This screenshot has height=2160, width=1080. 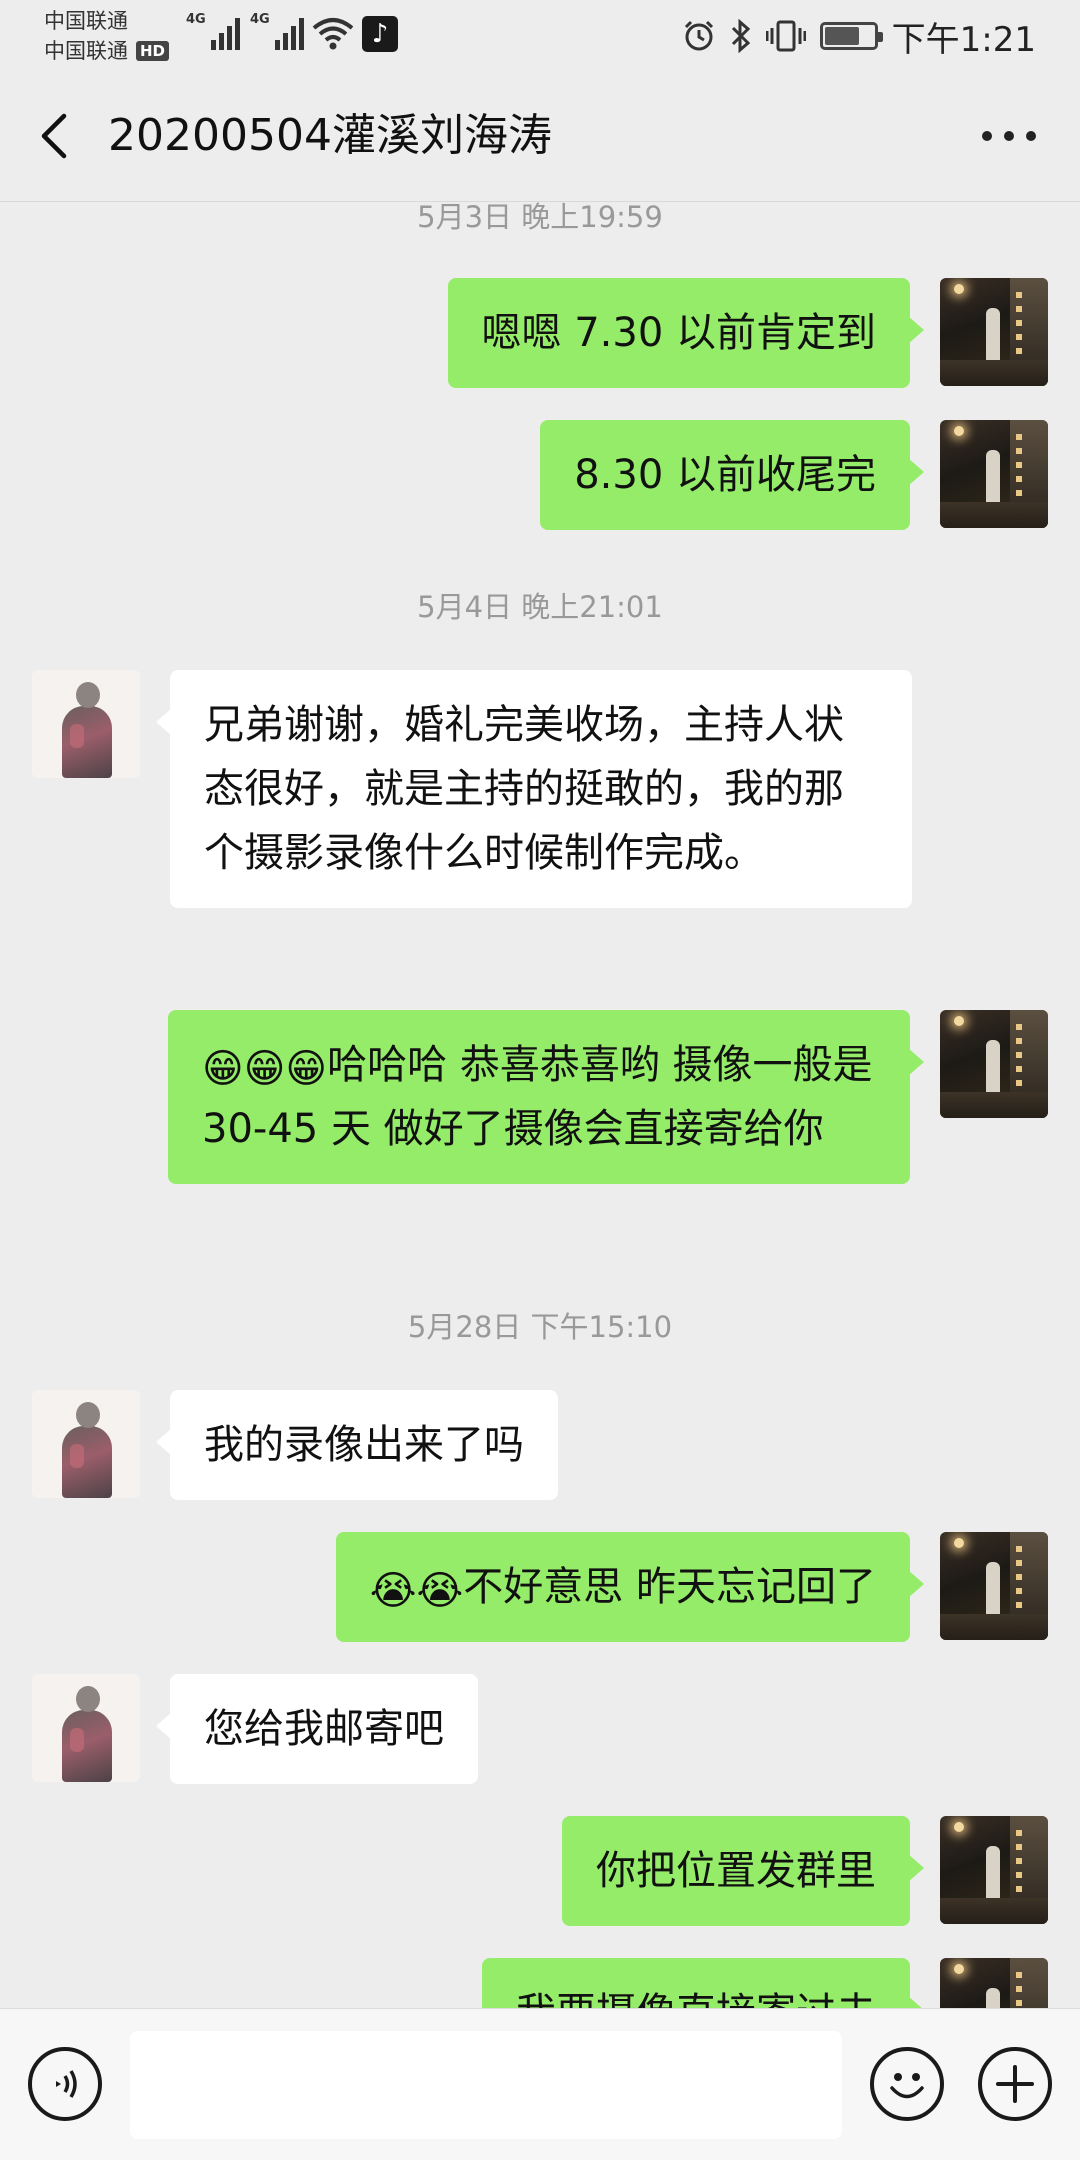 What do you see at coordinates (317, 1729) in the screenshot?
I see `contact-message-bubble: 您给我邮寄吧` at bounding box center [317, 1729].